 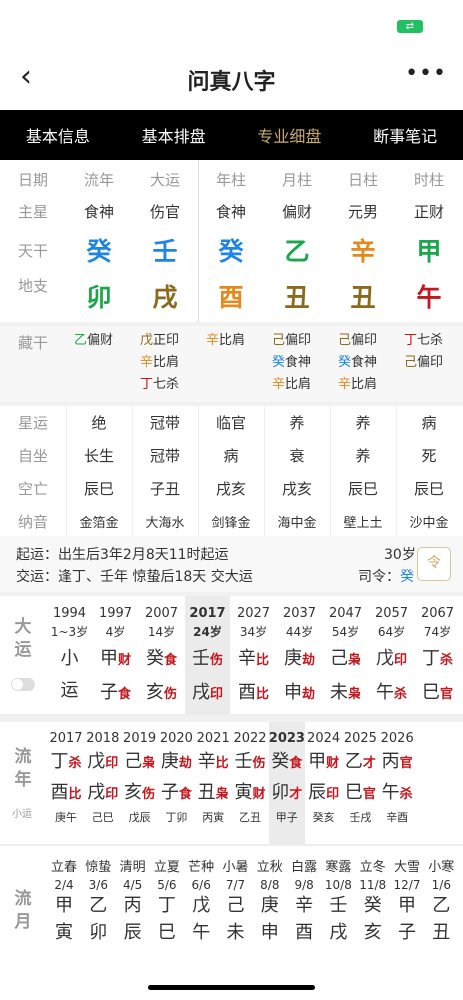 I want to click on header-month-pillar: 月柱, so click(x=296, y=179).